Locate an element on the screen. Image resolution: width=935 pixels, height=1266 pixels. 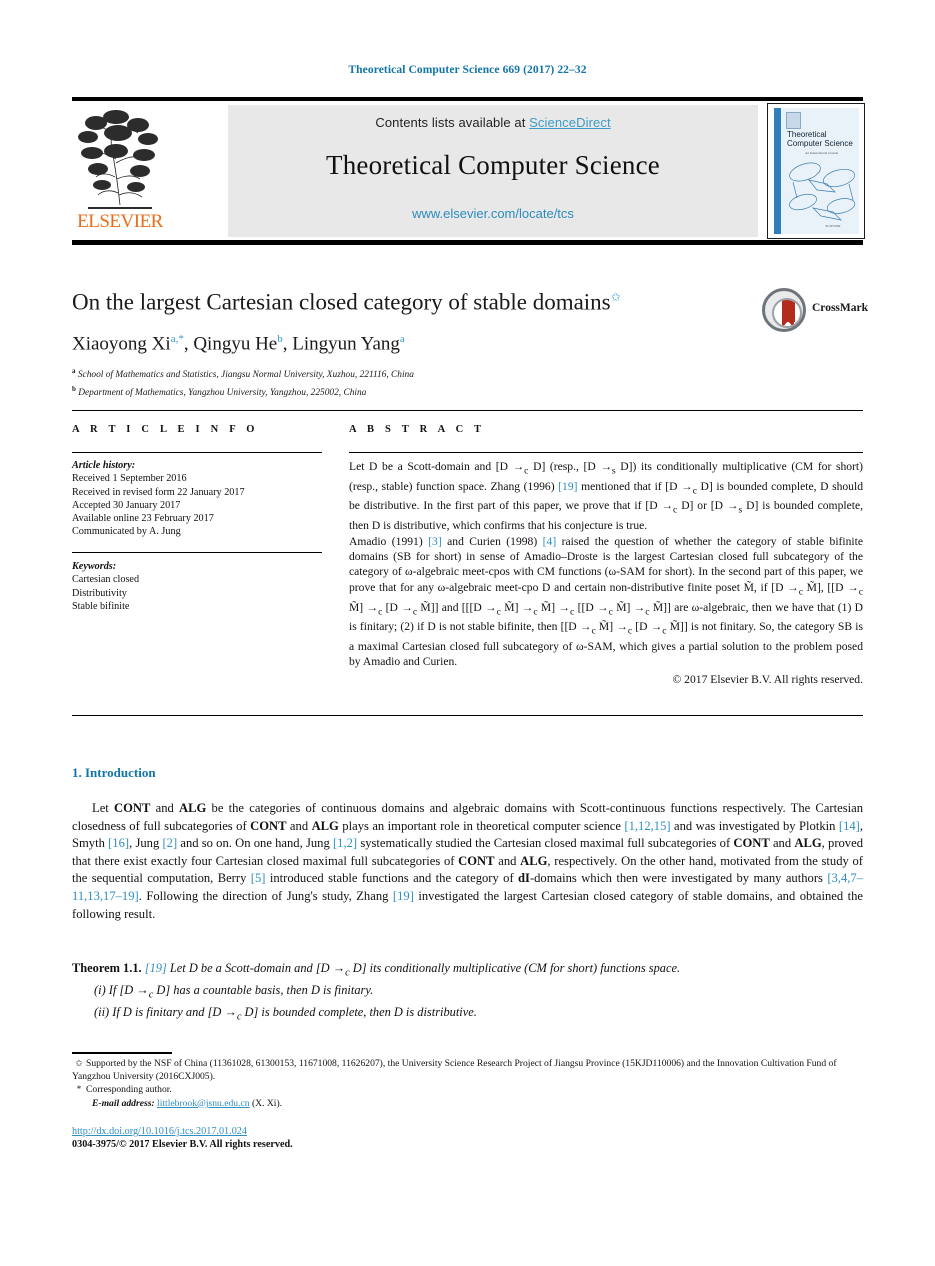
cover-title: Theoretical Computer Science is located at coordinates (820, 139).